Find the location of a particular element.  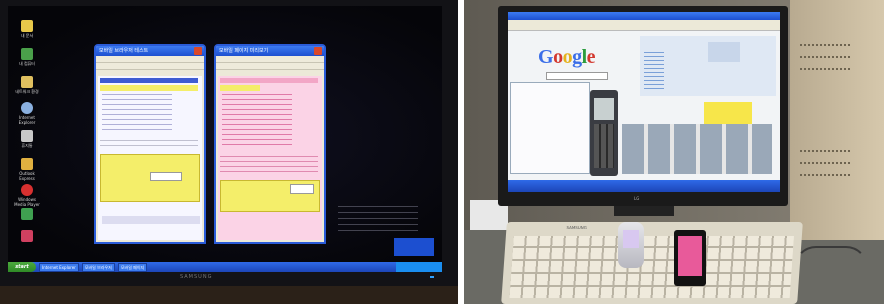

media-player-icon is located at coordinates (27, 190).